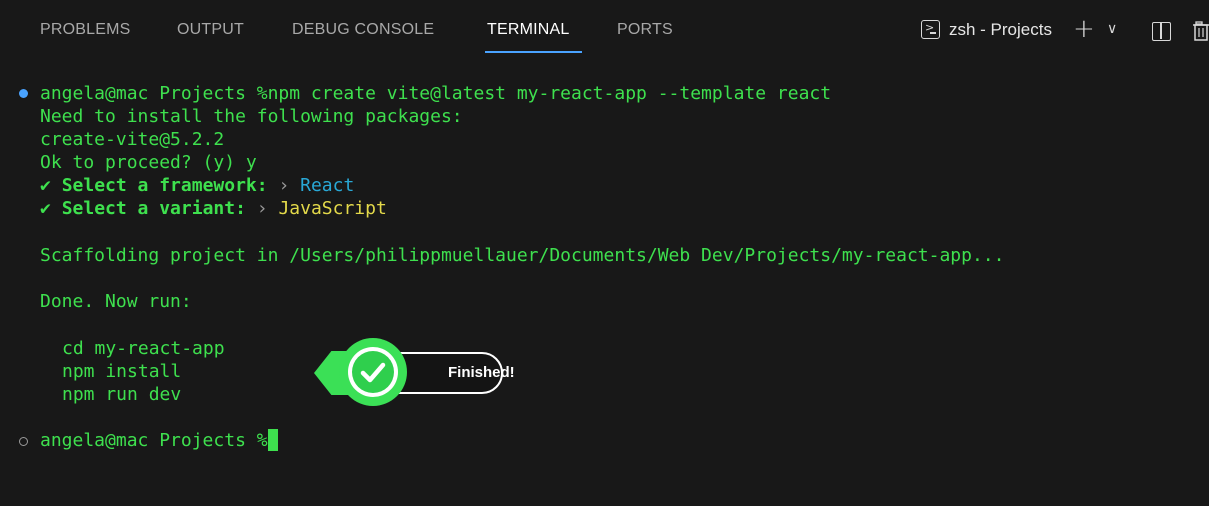 Image resolution: width=1209 pixels, height=506 pixels. Describe the element at coordinates (1112, 29) in the screenshot. I see `chevron-down-icon: ∨` at that location.